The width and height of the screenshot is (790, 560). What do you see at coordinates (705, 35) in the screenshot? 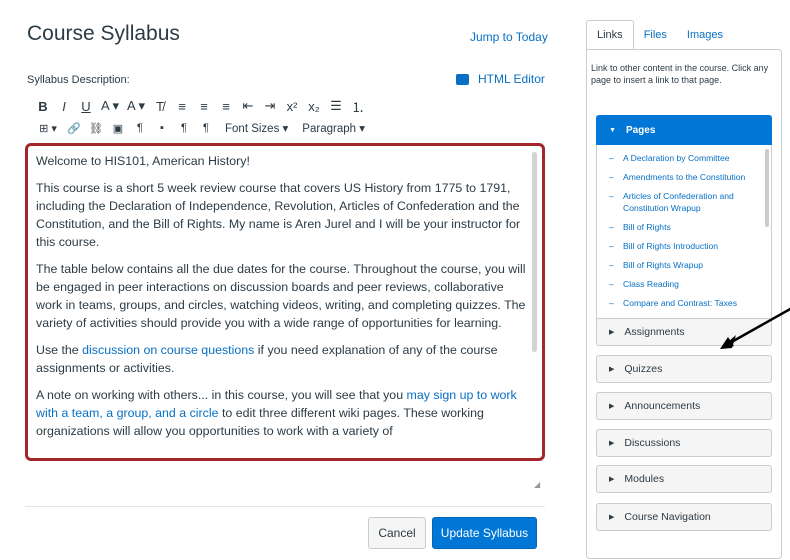
I see `tab-images: Images` at bounding box center [705, 35].